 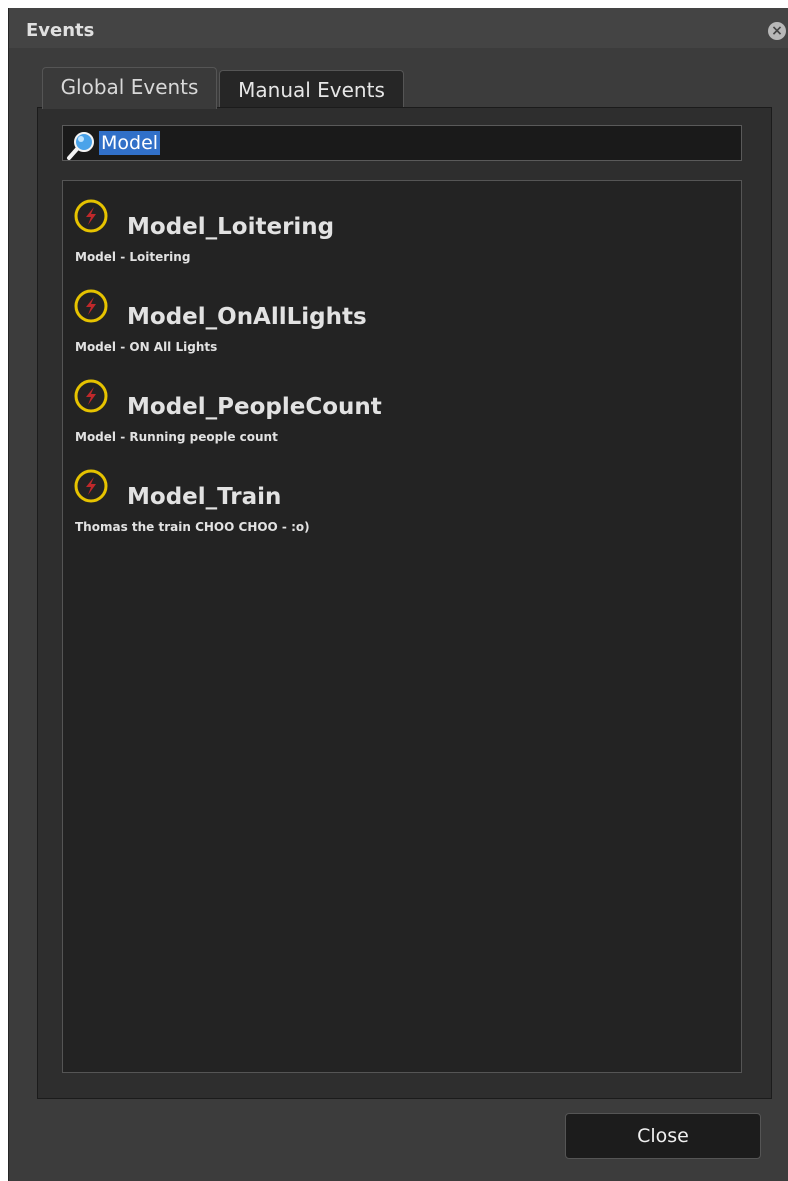 What do you see at coordinates (176, 437) in the screenshot?
I see `event-description: Model - Running people count` at bounding box center [176, 437].